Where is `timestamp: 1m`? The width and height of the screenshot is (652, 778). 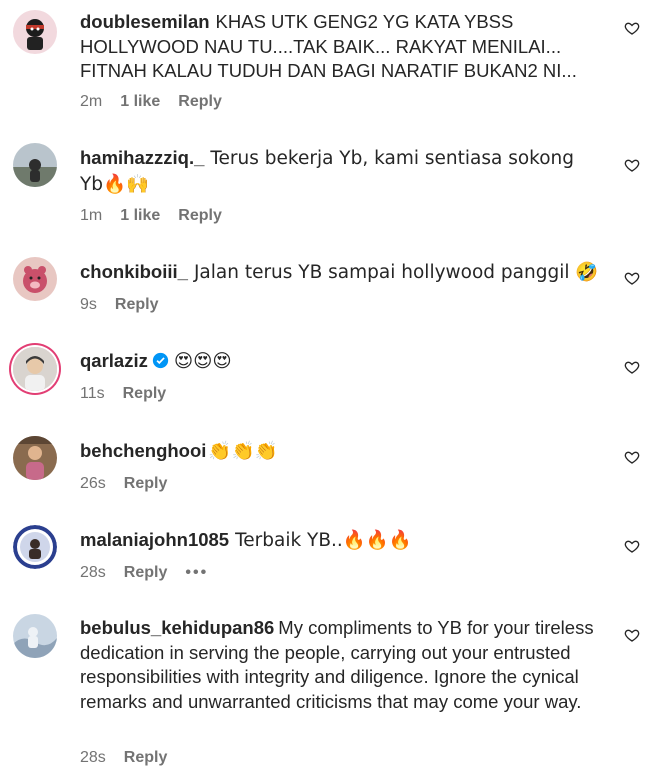
timestamp: 1m is located at coordinates (91, 215).